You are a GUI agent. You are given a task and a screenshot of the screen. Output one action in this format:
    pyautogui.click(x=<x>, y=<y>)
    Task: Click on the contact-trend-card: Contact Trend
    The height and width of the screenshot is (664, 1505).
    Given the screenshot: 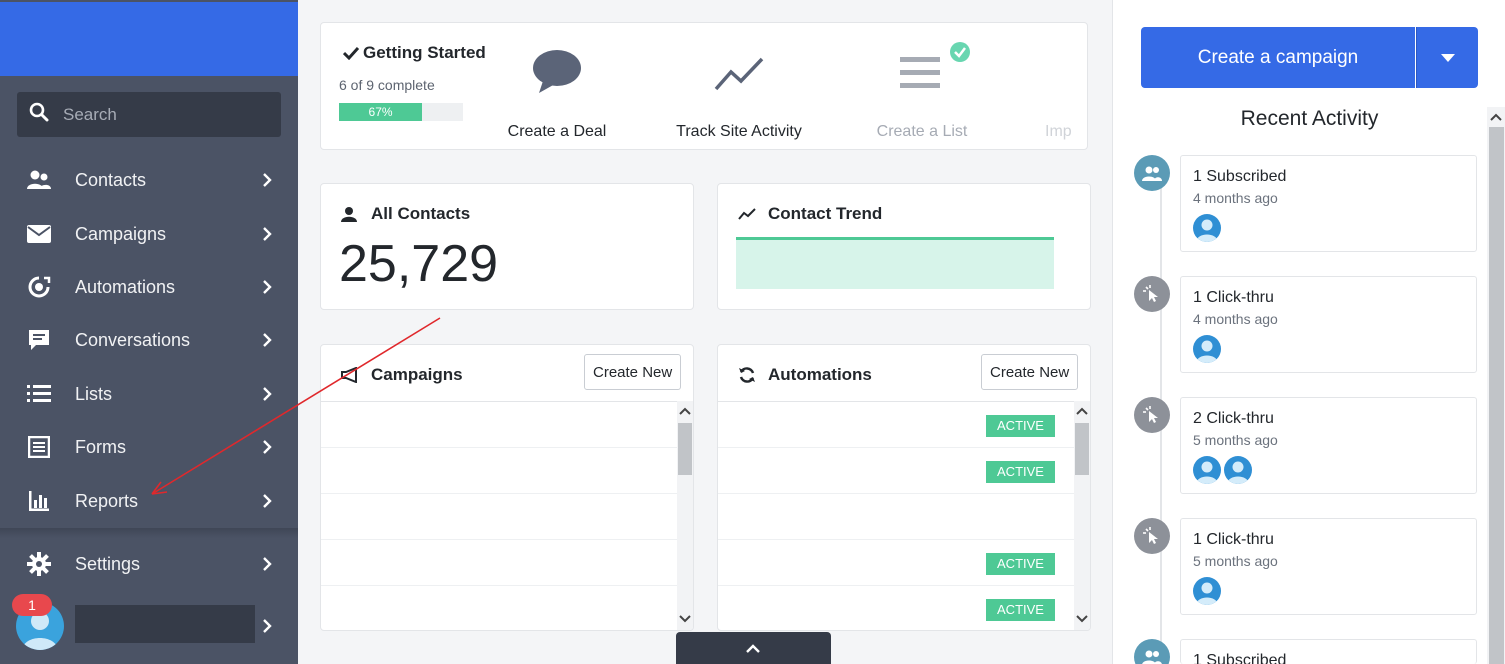 What is the action you would take?
    pyautogui.click(x=904, y=246)
    